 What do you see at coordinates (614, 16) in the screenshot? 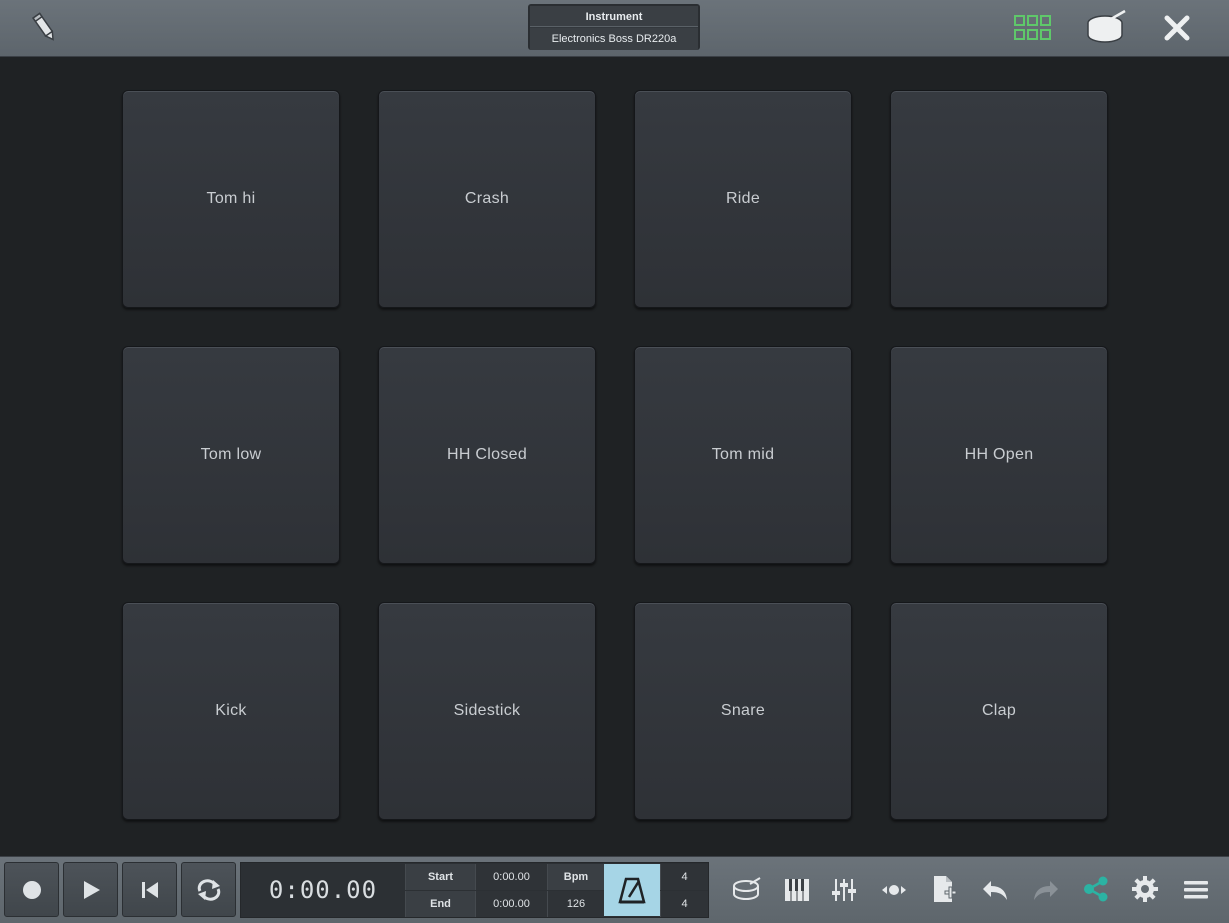
I see `instrument-label: Instrument` at bounding box center [614, 16].